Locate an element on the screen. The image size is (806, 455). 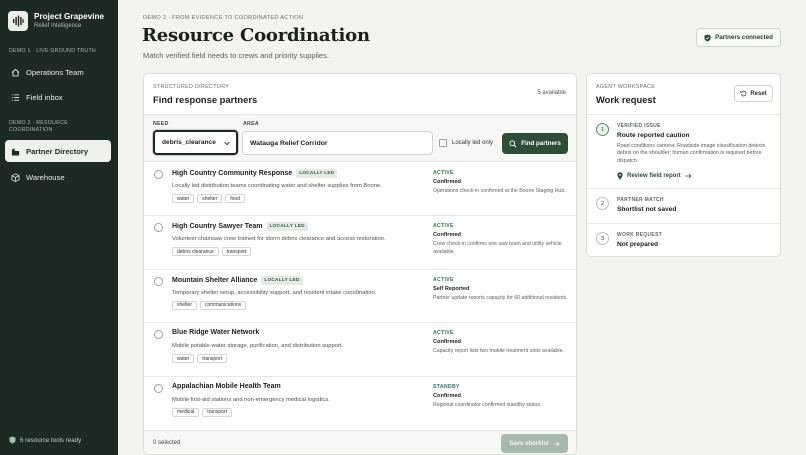
sidebar-section-demo1: DEMO 1 · LIVE GROUND TRUTH is located at coordinates (52, 51).